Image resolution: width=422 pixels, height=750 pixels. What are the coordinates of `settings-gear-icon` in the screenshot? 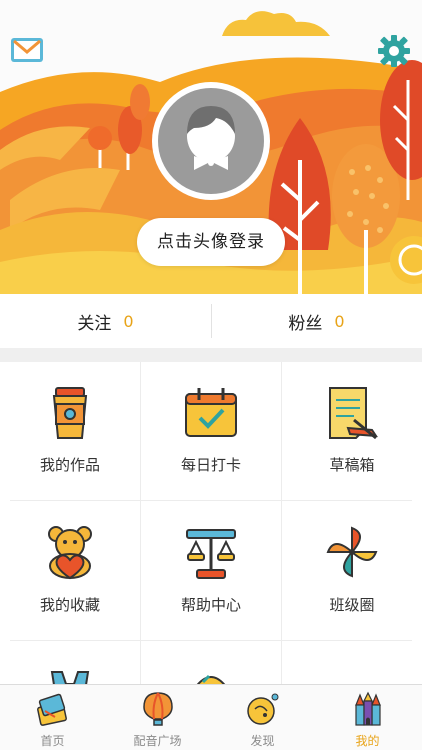 It's located at (394, 51).